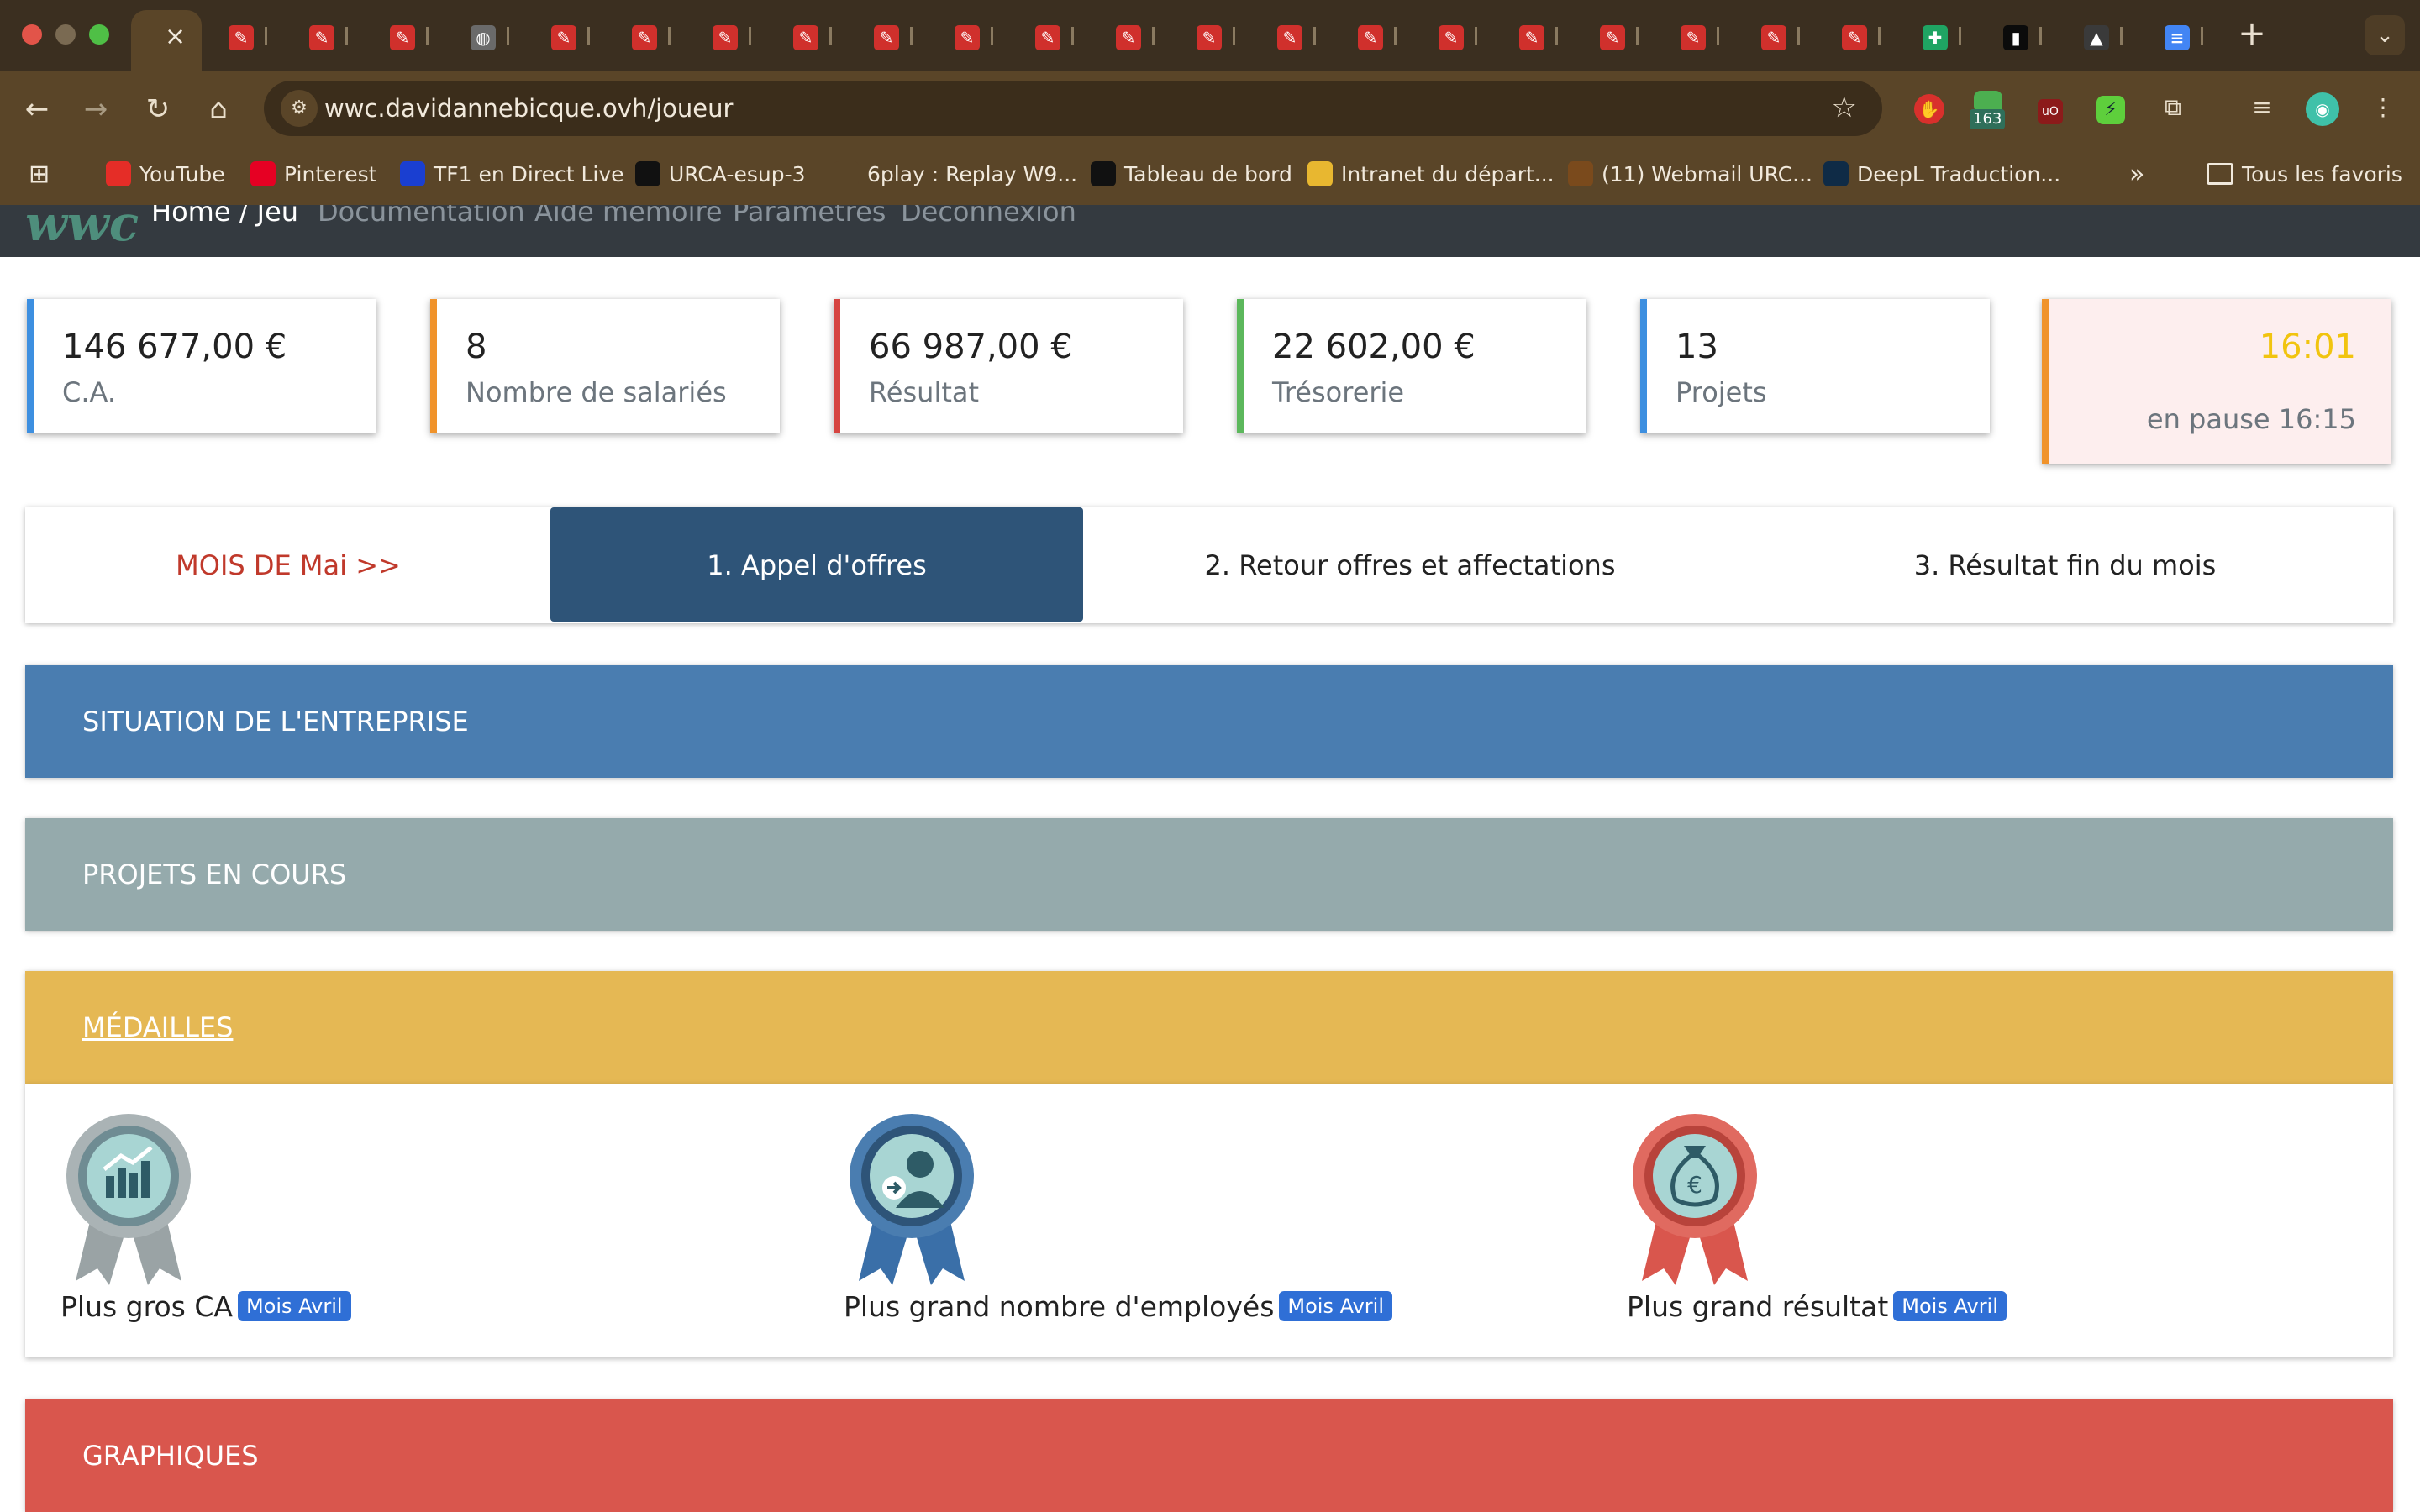  I want to click on active-tab: ×, so click(166, 40).